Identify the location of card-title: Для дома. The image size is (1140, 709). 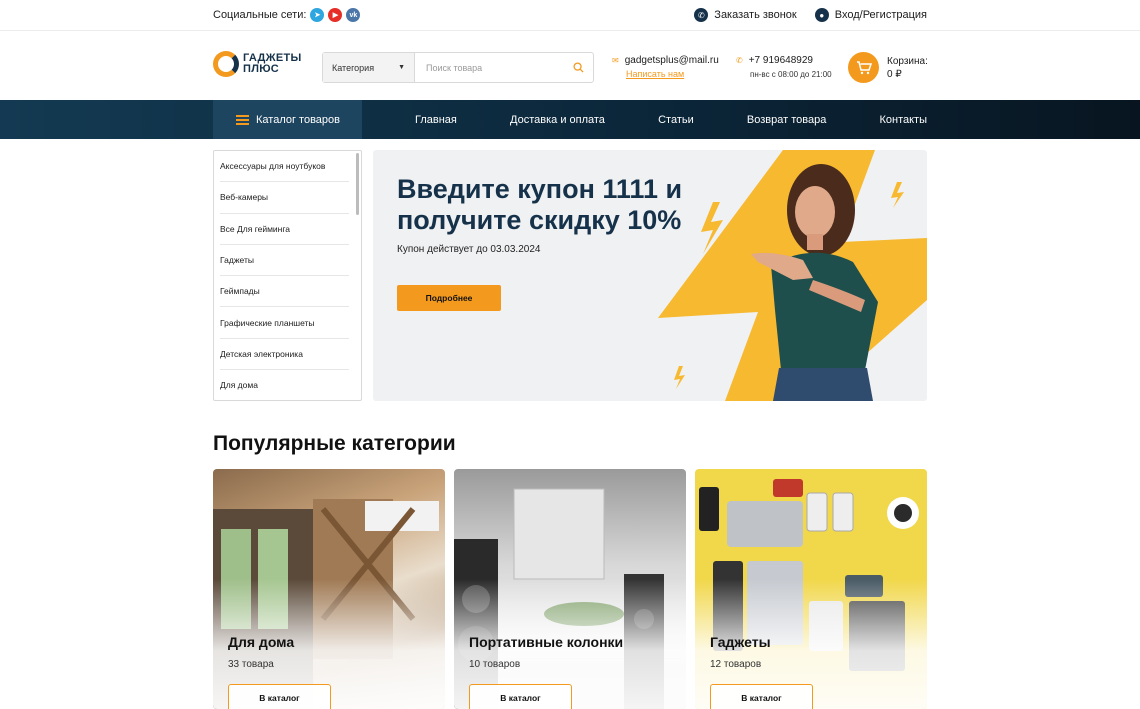
(261, 642).